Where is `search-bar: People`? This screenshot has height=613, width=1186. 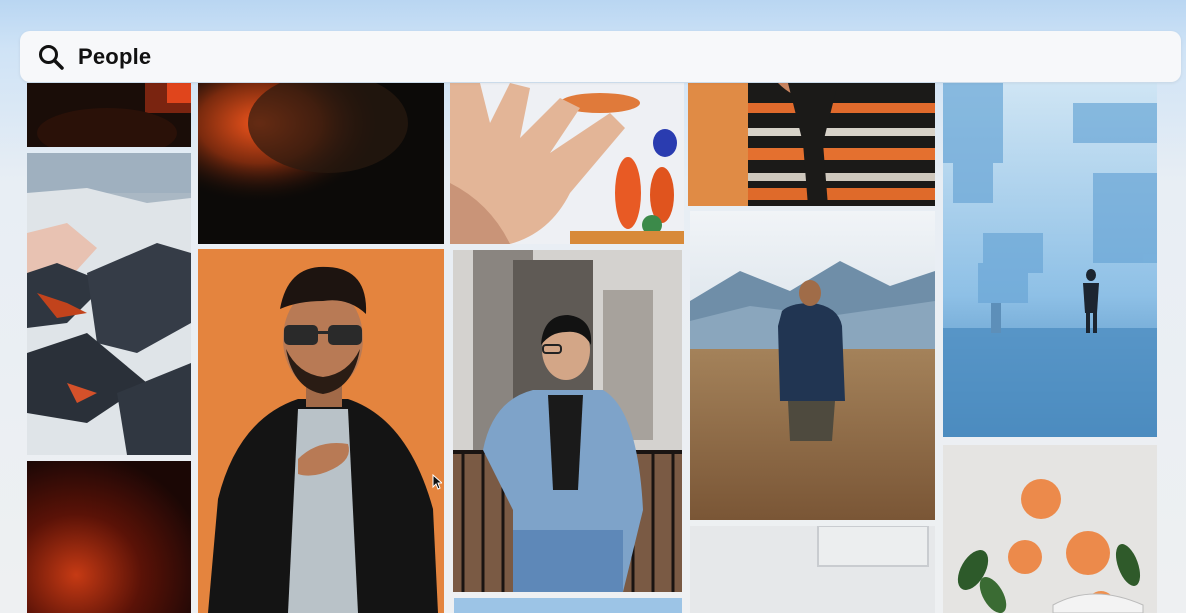
search-bar: People is located at coordinates (600, 56).